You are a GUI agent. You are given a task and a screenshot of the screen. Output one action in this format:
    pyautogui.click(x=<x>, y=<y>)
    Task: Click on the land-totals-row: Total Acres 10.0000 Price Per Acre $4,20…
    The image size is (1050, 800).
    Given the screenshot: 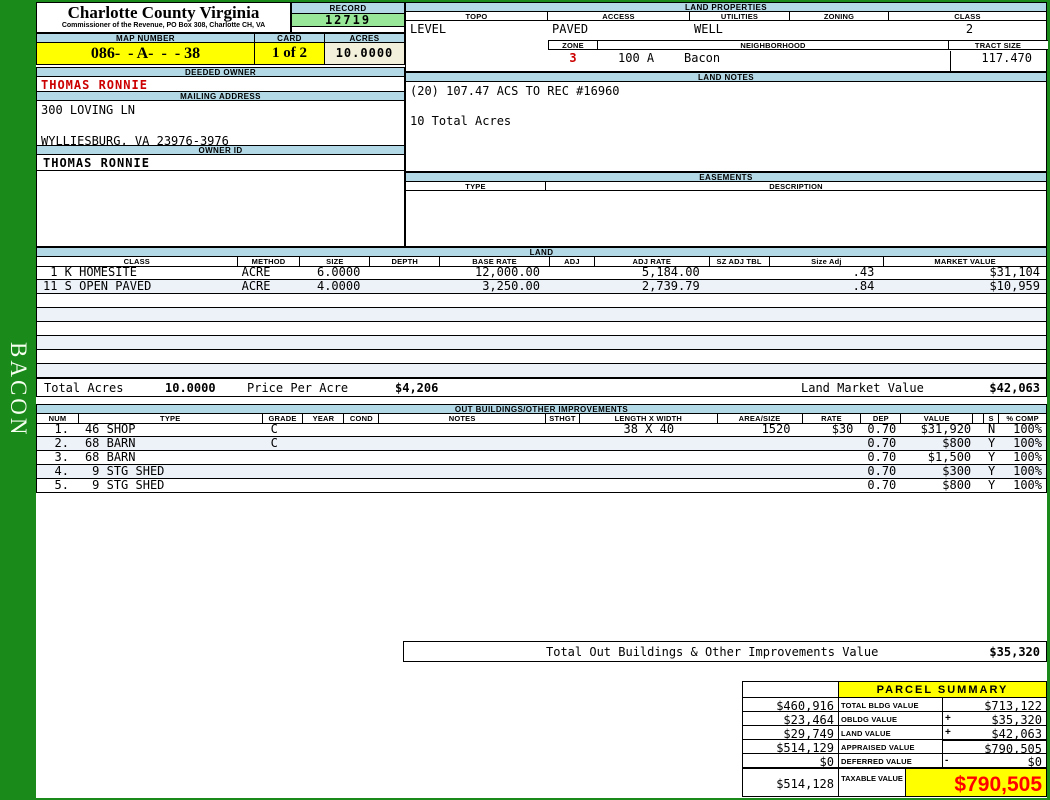 What is the action you would take?
    pyautogui.click(x=541, y=387)
    